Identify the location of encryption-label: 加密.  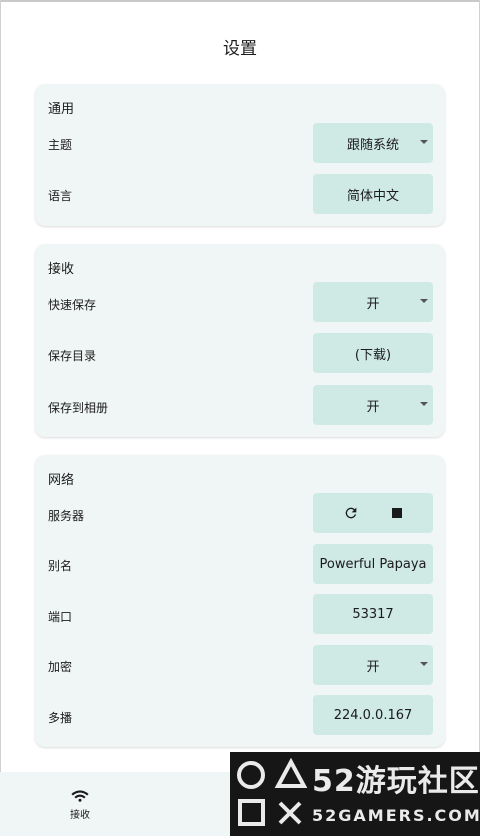
(60, 667).